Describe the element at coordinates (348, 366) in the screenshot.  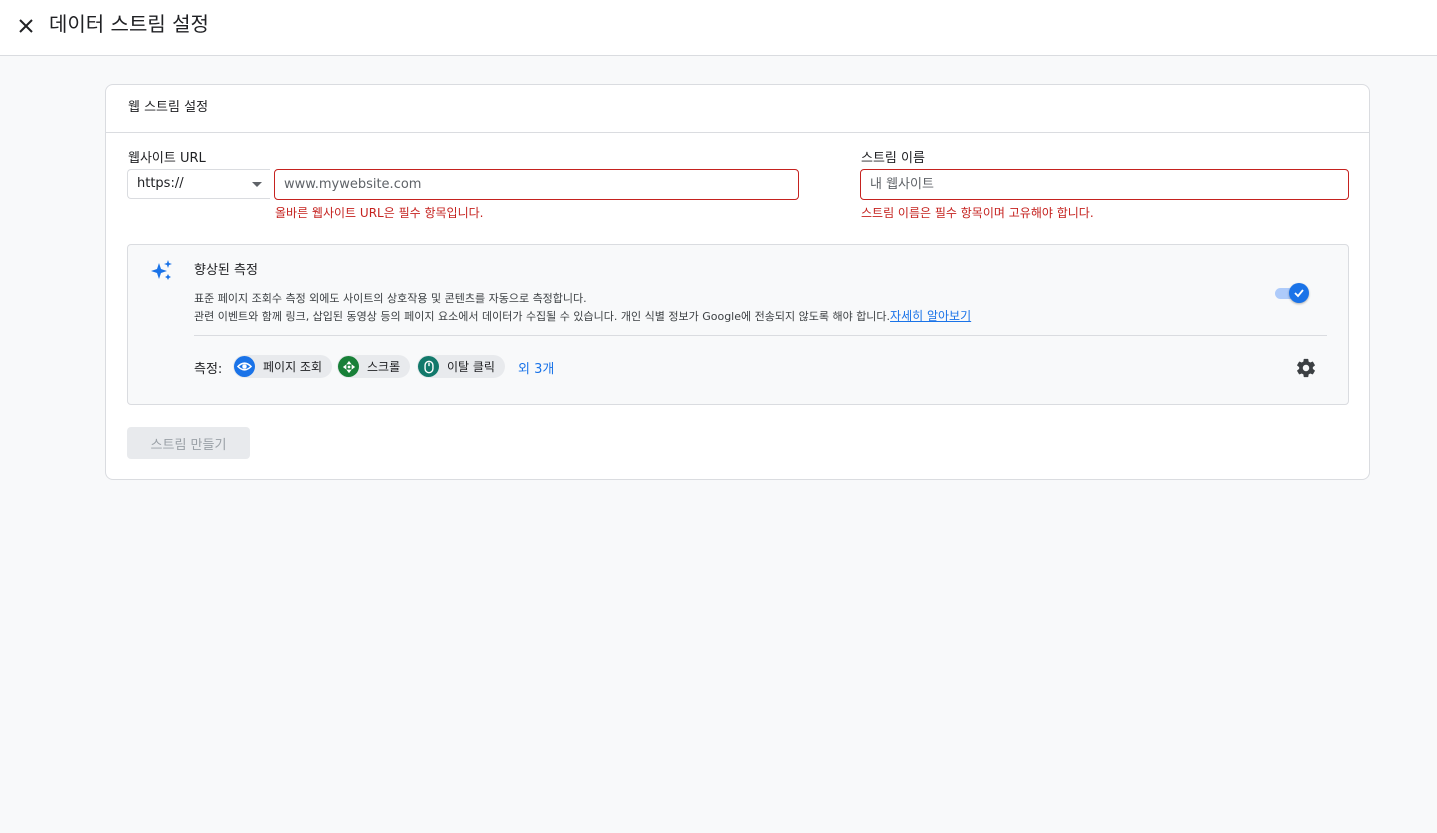
I see `scroll-icon` at that location.